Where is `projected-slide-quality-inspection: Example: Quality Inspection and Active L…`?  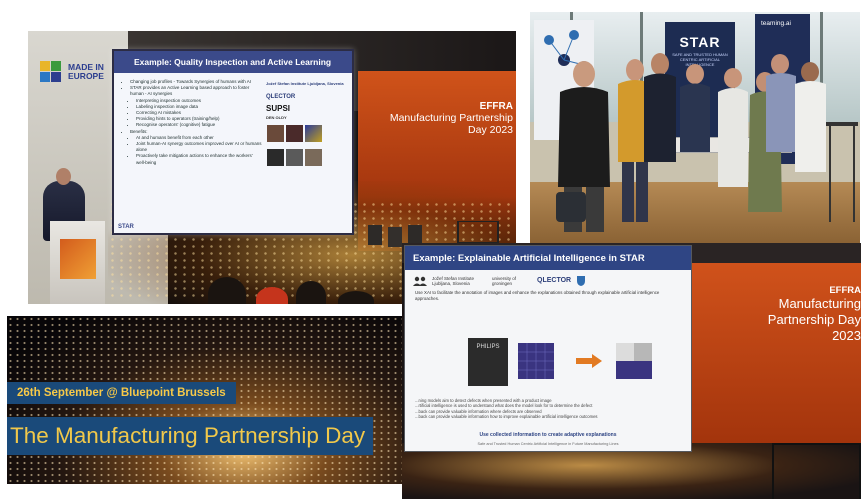
projected-slide-quality-inspection: Example: Quality Inspection and Active L… is located at coordinates (233, 142).